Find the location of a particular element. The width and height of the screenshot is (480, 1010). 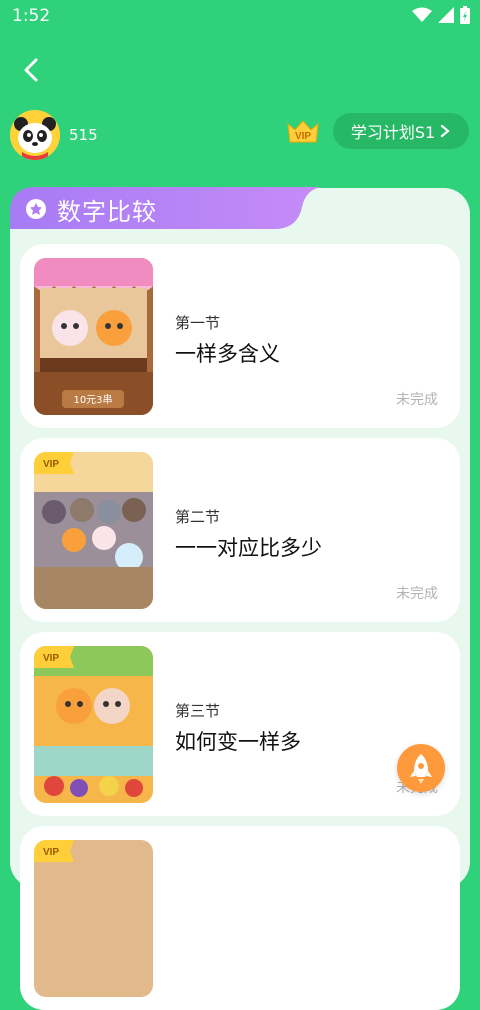

panda-avatar-icon is located at coordinates (35, 135).